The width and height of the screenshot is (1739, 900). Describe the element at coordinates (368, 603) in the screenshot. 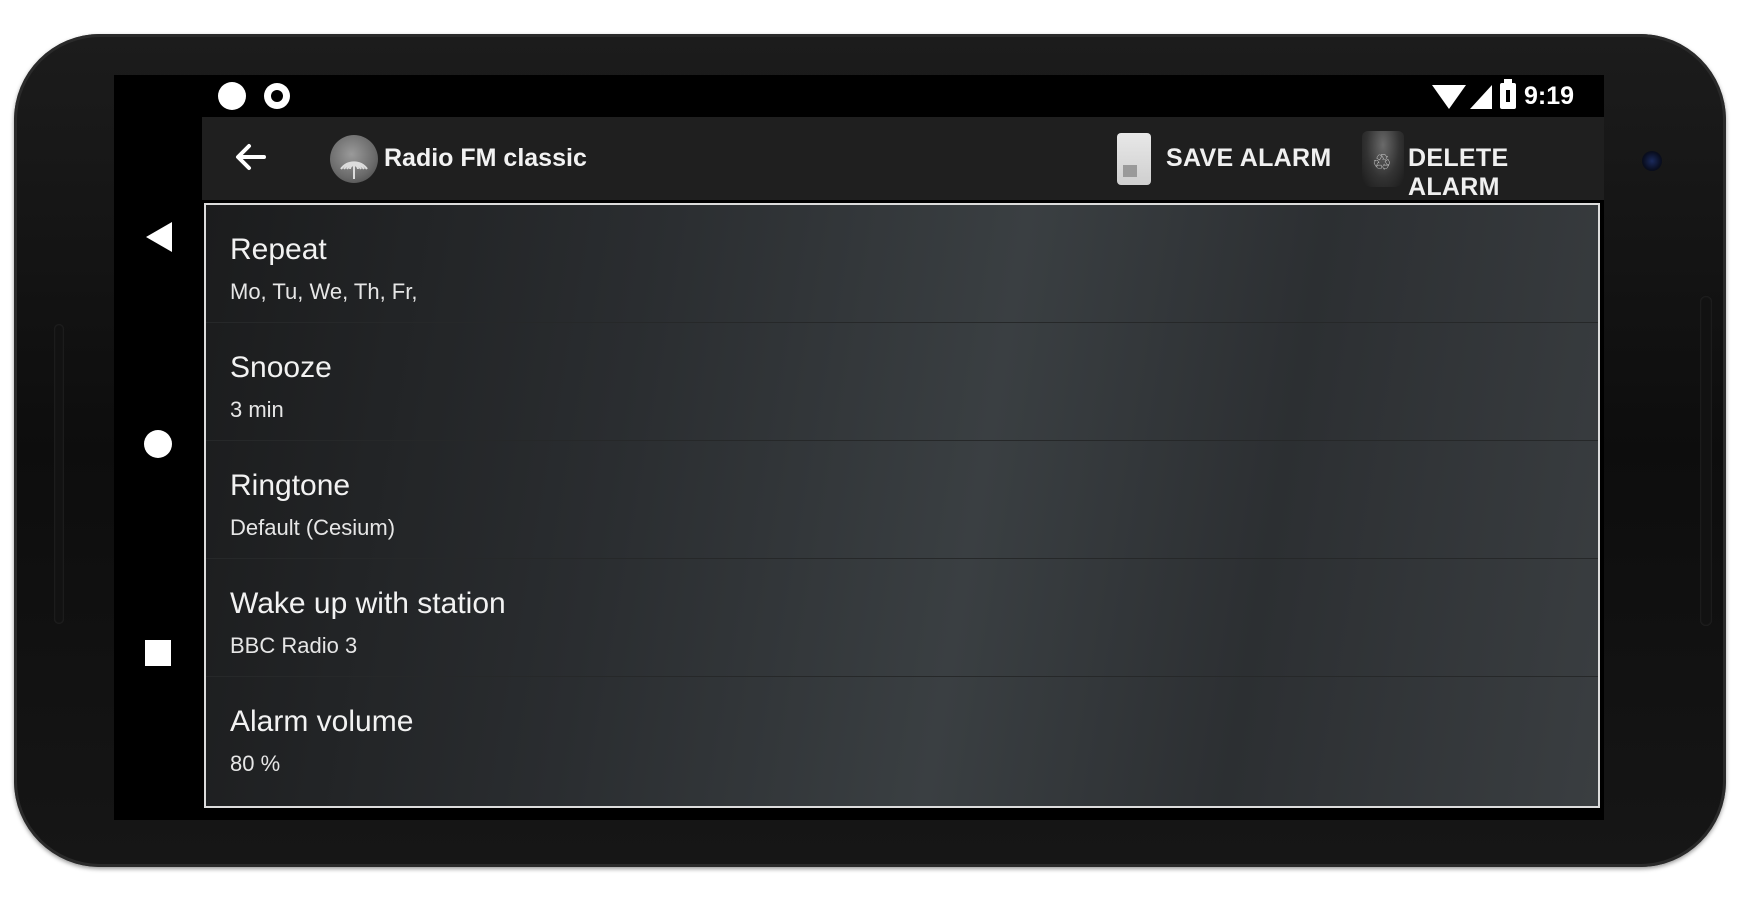

I see `setting-title: Wake up with station` at that location.